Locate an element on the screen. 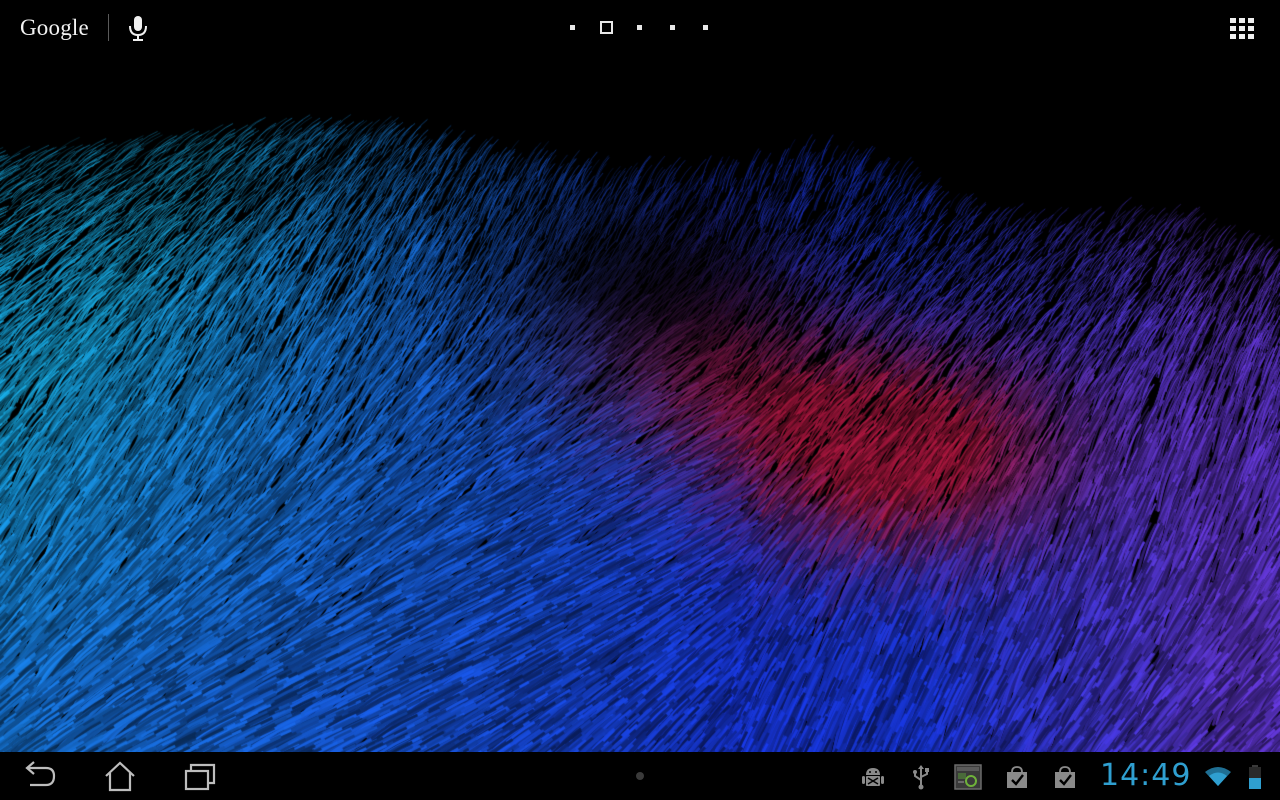 This screenshot has width=1280, height=800. google-search-label: Google is located at coordinates (54, 28).